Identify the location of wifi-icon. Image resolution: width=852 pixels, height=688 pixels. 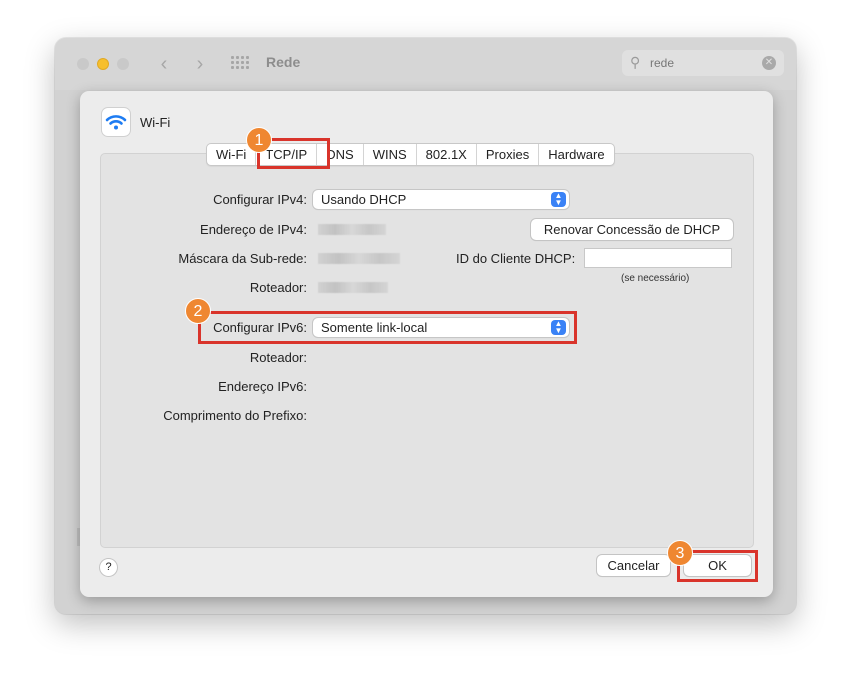
(116, 122).